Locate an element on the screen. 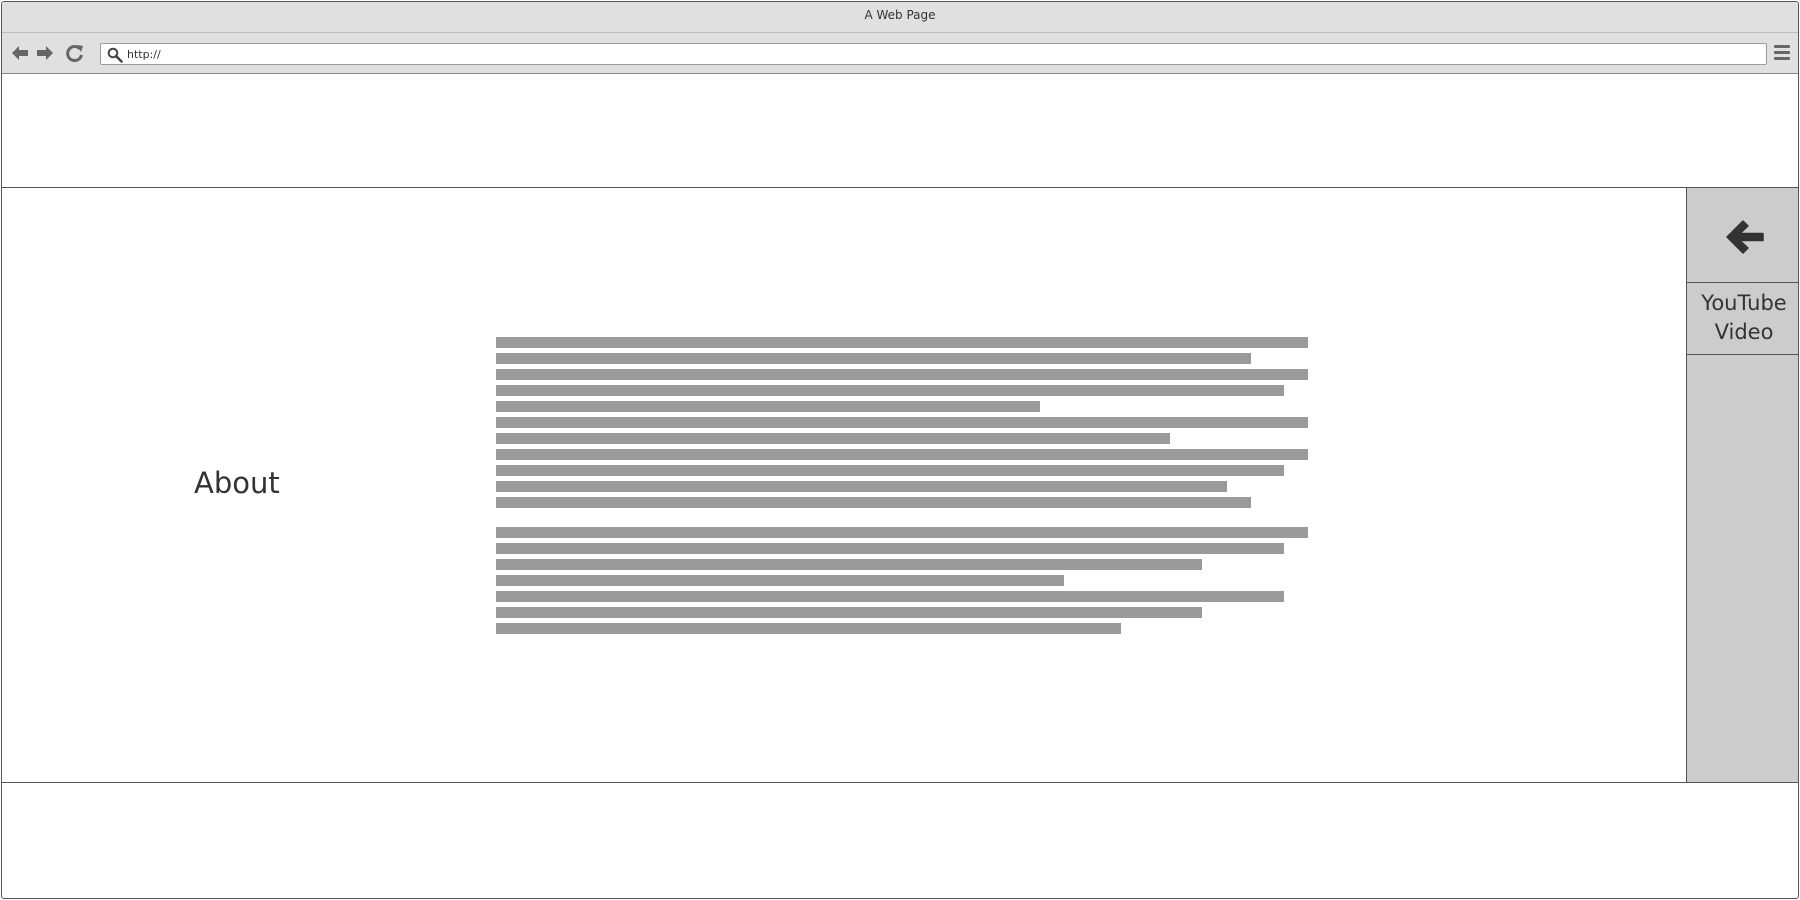 This screenshot has height=900, width=1800. hamburger-menu-icon is located at coordinates (1783, 54).